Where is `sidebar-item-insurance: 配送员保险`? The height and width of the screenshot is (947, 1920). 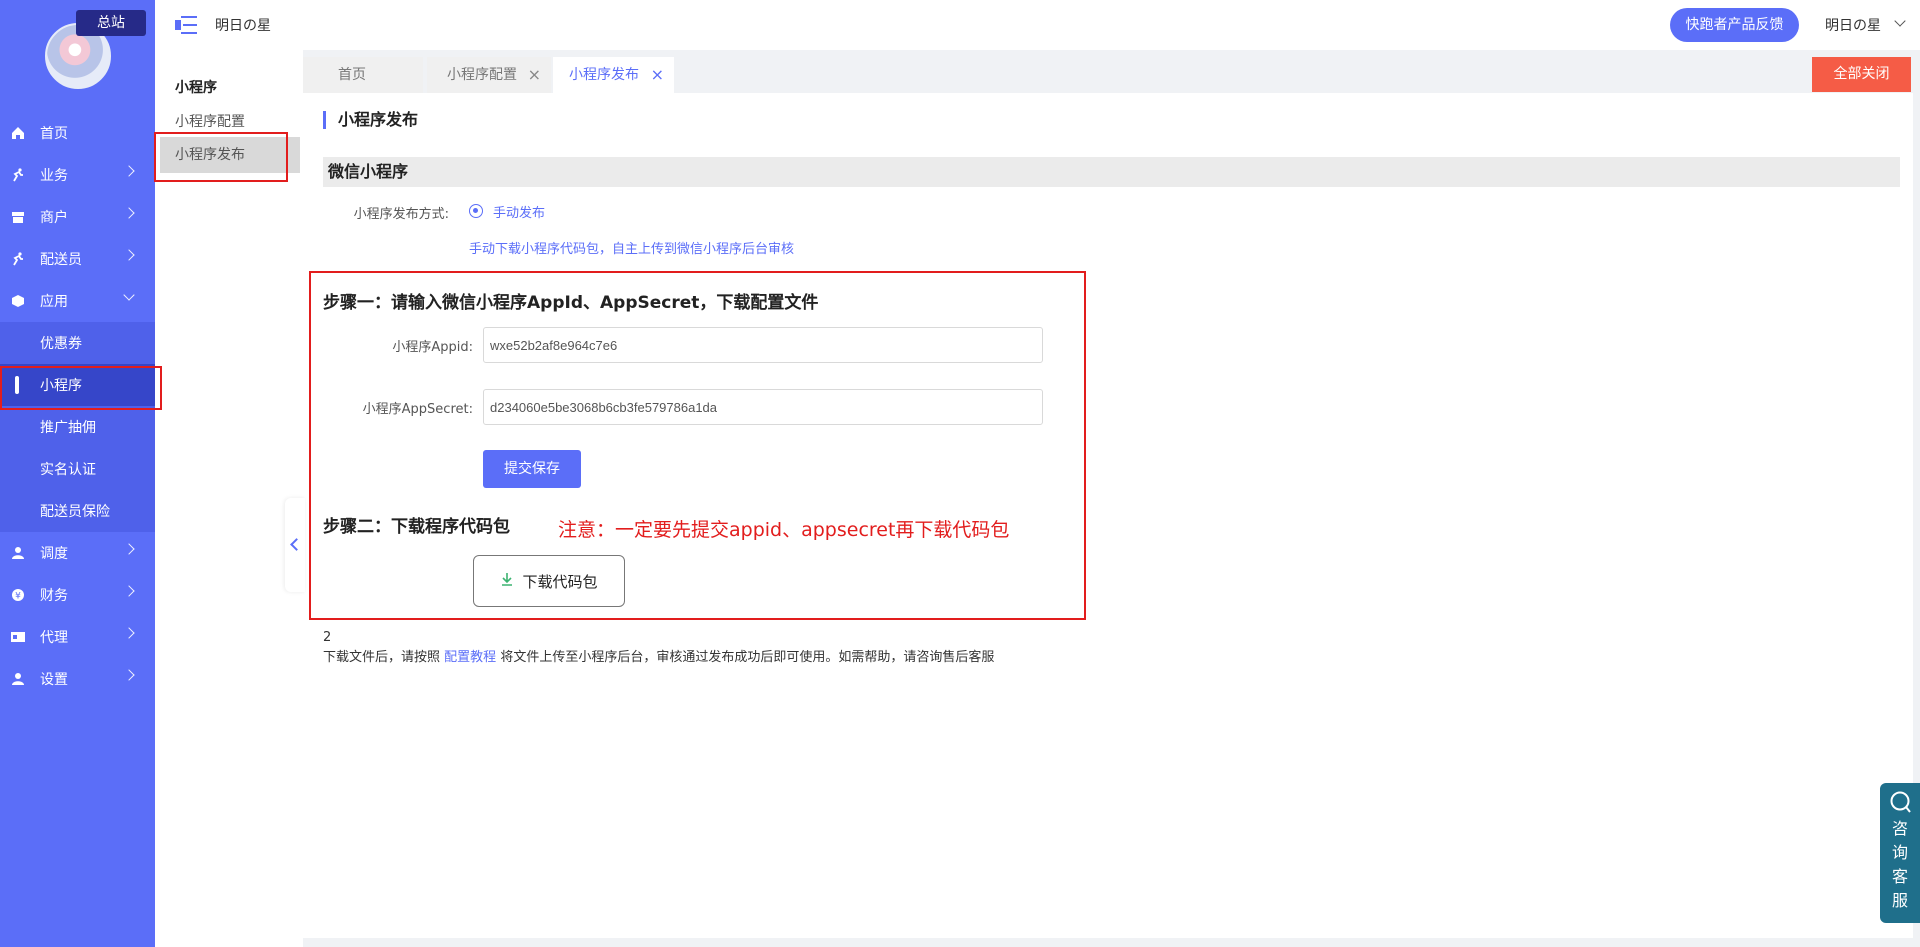
sidebar-item-insurance: 配送员保险 is located at coordinates (77, 511).